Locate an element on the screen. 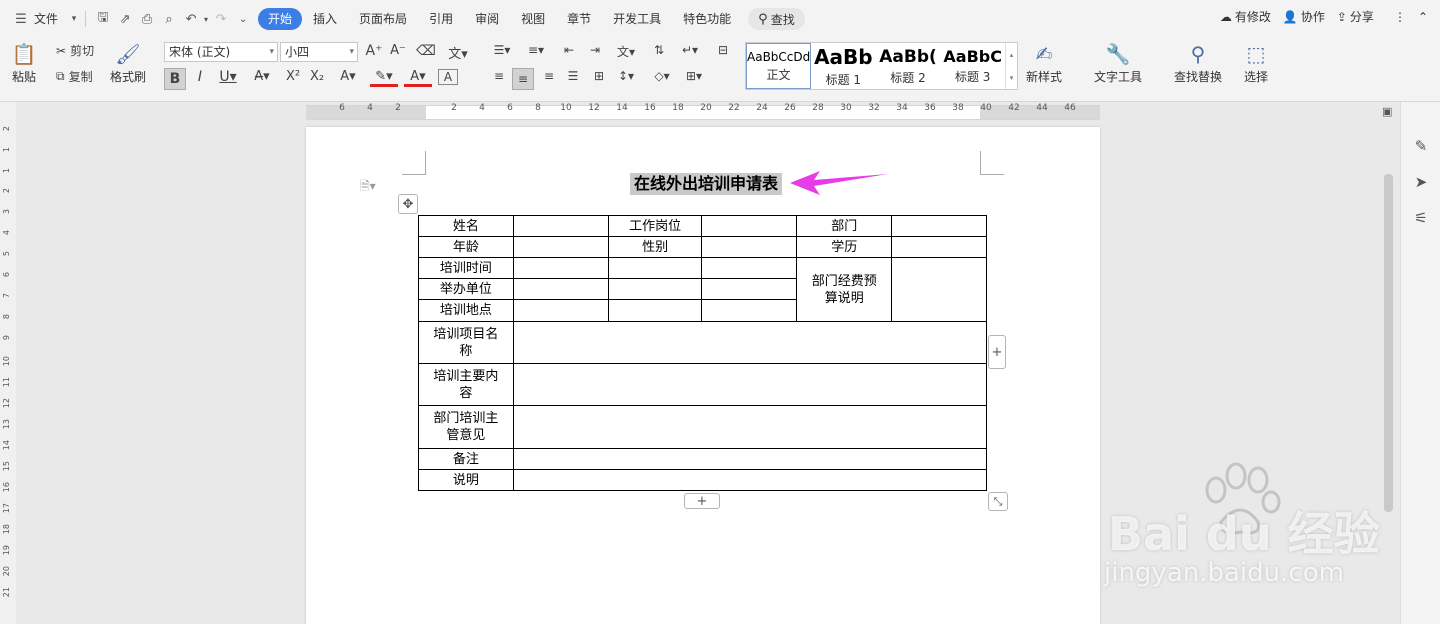 The height and width of the screenshot is (624, 1440). decrease-indent-icon: ⇤ is located at coordinates (569, 50).